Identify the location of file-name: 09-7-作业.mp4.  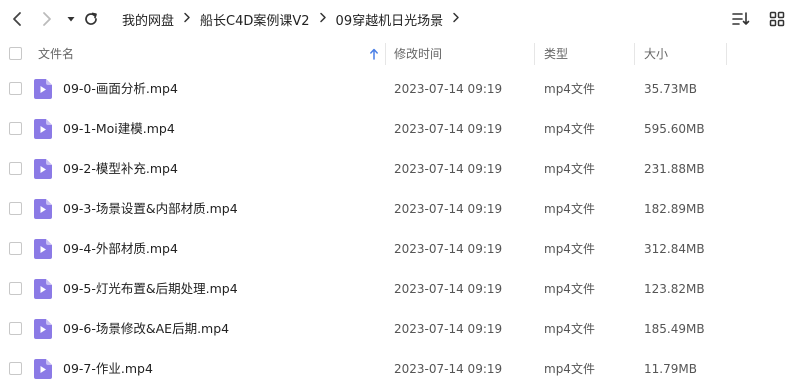
(108, 369).